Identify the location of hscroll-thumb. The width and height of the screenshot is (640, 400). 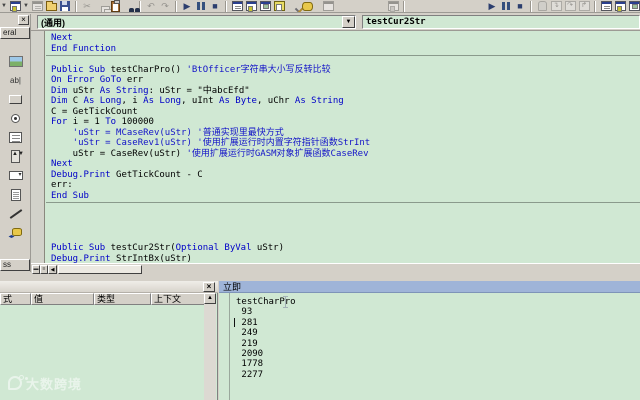
(100, 269).